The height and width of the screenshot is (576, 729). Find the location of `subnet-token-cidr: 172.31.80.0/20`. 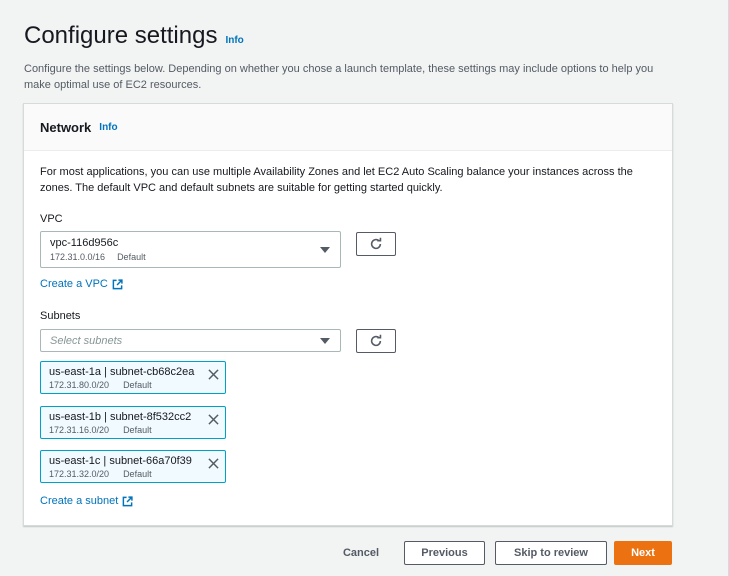

subnet-token-cidr: 172.31.80.0/20 is located at coordinates (79, 385).